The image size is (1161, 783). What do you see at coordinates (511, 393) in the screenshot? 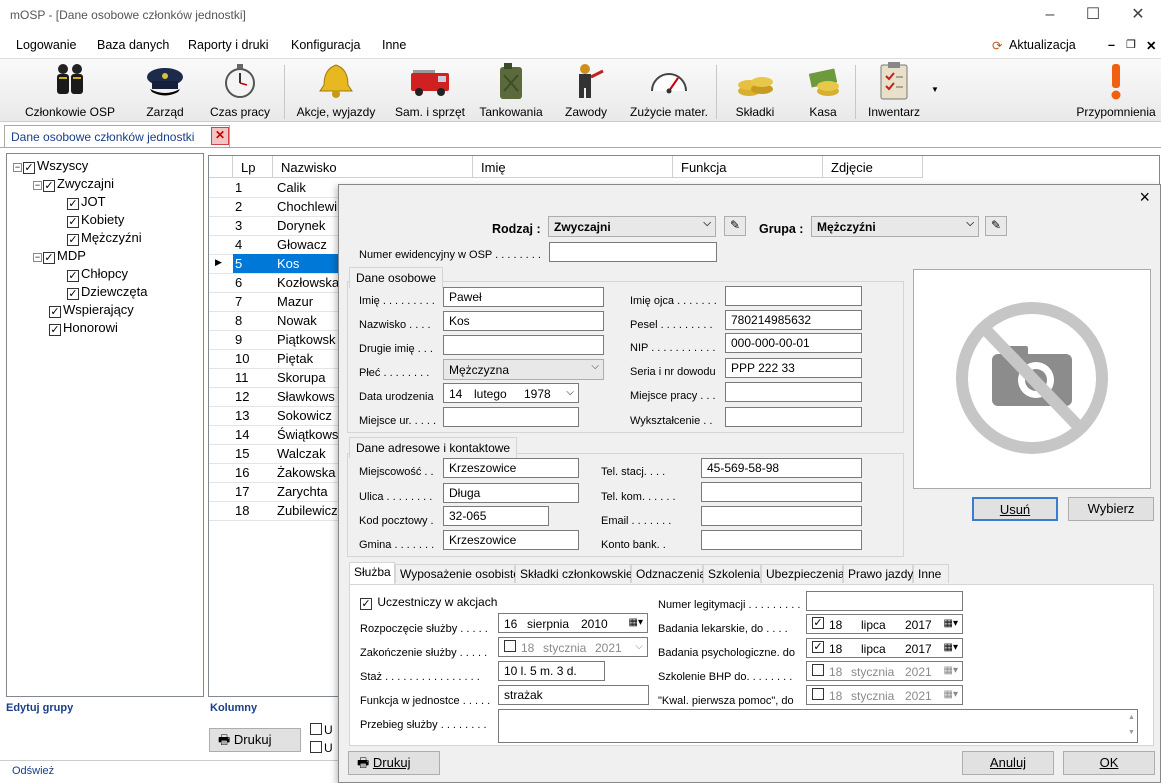
I see `data-urodzenia-picker: 14 lutego 1978 ⌵` at bounding box center [511, 393].